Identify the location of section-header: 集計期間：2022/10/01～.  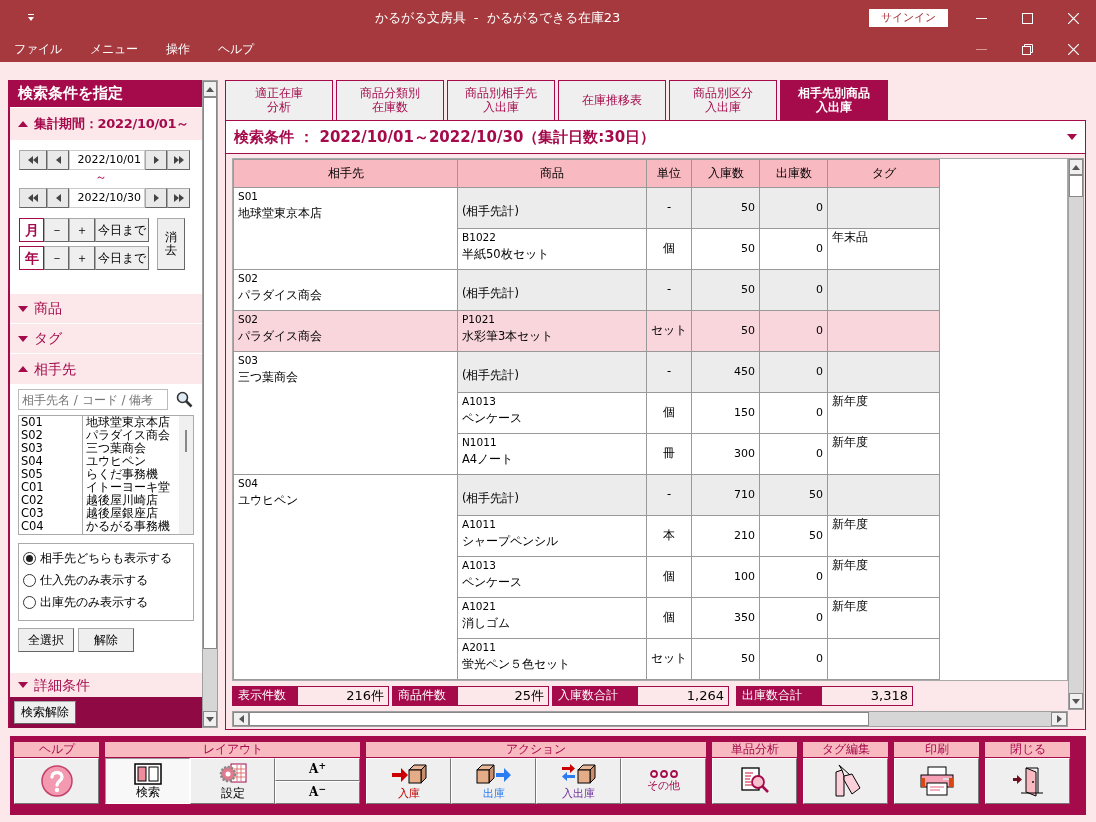
(106, 123).